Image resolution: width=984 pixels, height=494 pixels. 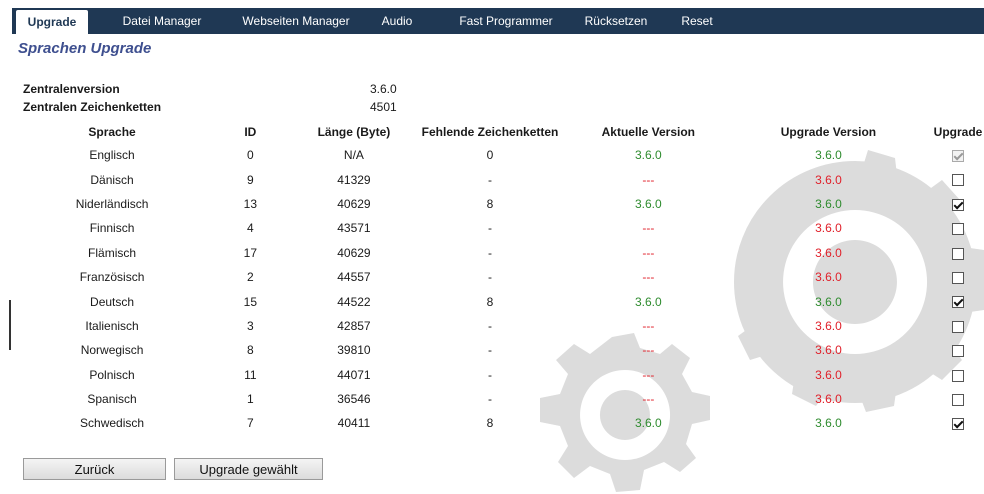 I want to click on table-row: Spanisch 1 36546- --- 3.6.0, so click(x=503, y=399).